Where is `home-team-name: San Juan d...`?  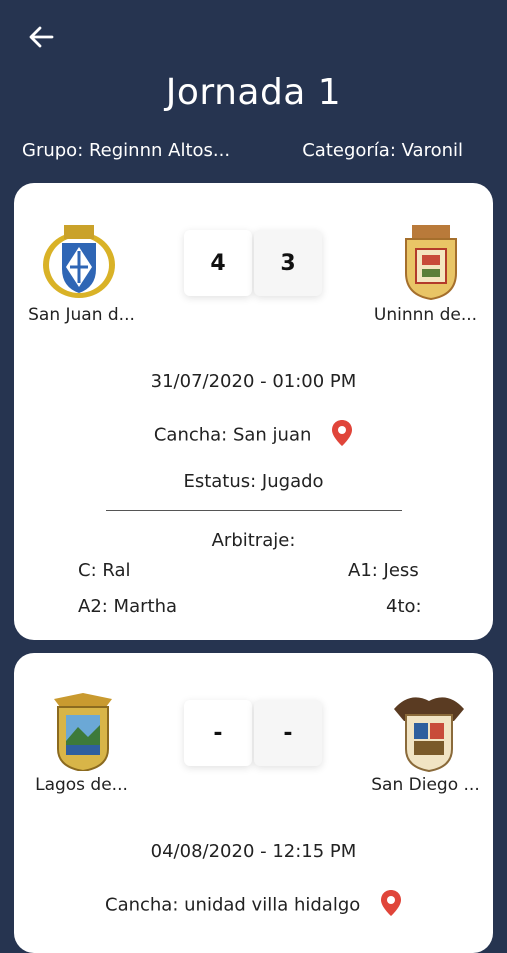 home-team-name: San Juan d... is located at coordinates (81, 315).